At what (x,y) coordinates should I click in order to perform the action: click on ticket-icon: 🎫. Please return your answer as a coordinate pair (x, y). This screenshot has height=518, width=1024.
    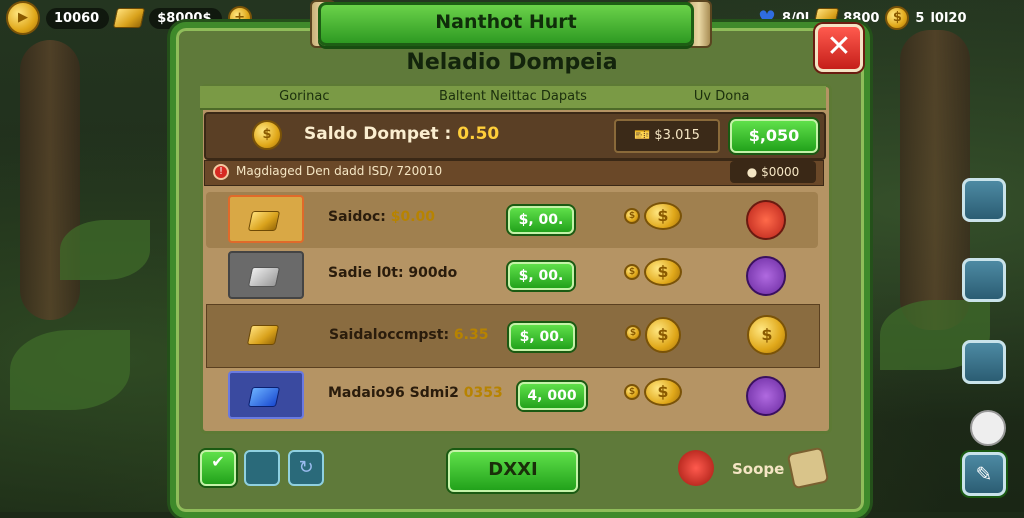
    Looking at the image, I should click on (642, 135).